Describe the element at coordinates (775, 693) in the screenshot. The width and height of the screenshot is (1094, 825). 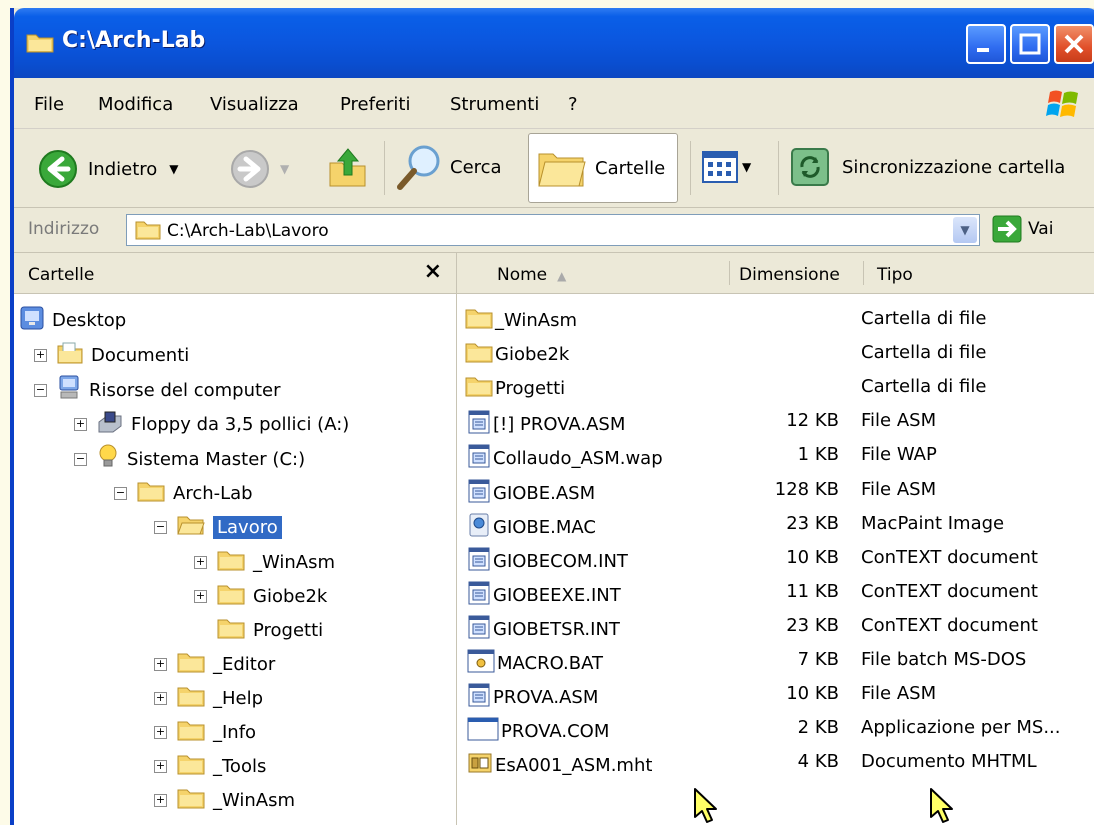
I see `file-row: PROVA.ASM 10 KB File ASM` at that location.